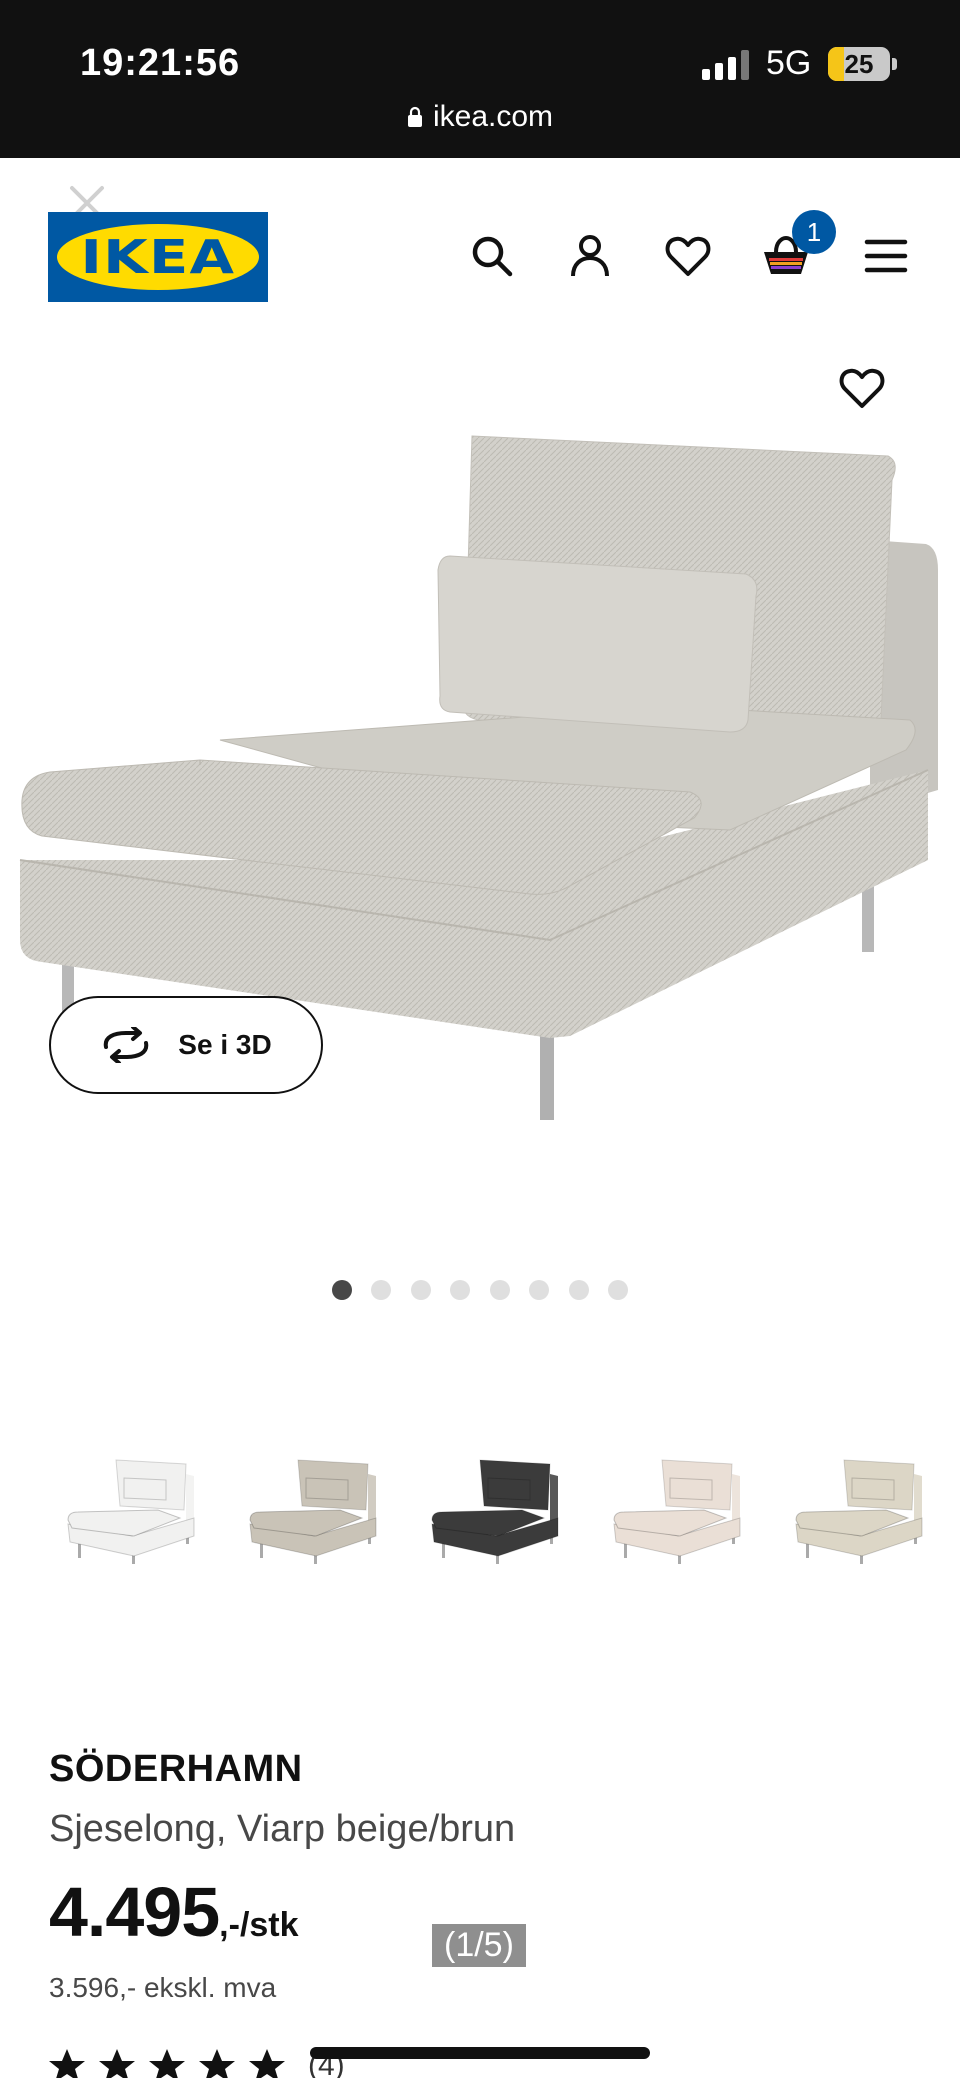 The image size is (960, 2078). I want to click on battery-percent: 25, so click(859, 64).